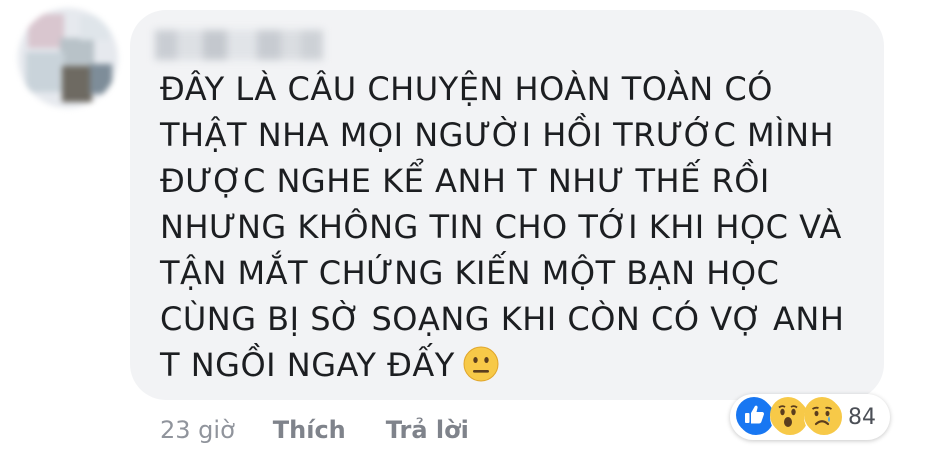 This screenshot has width=930, height=459. Describe the element at coordinates (68, 58) in the screenshot. I see `commenter-avatar` at that location.